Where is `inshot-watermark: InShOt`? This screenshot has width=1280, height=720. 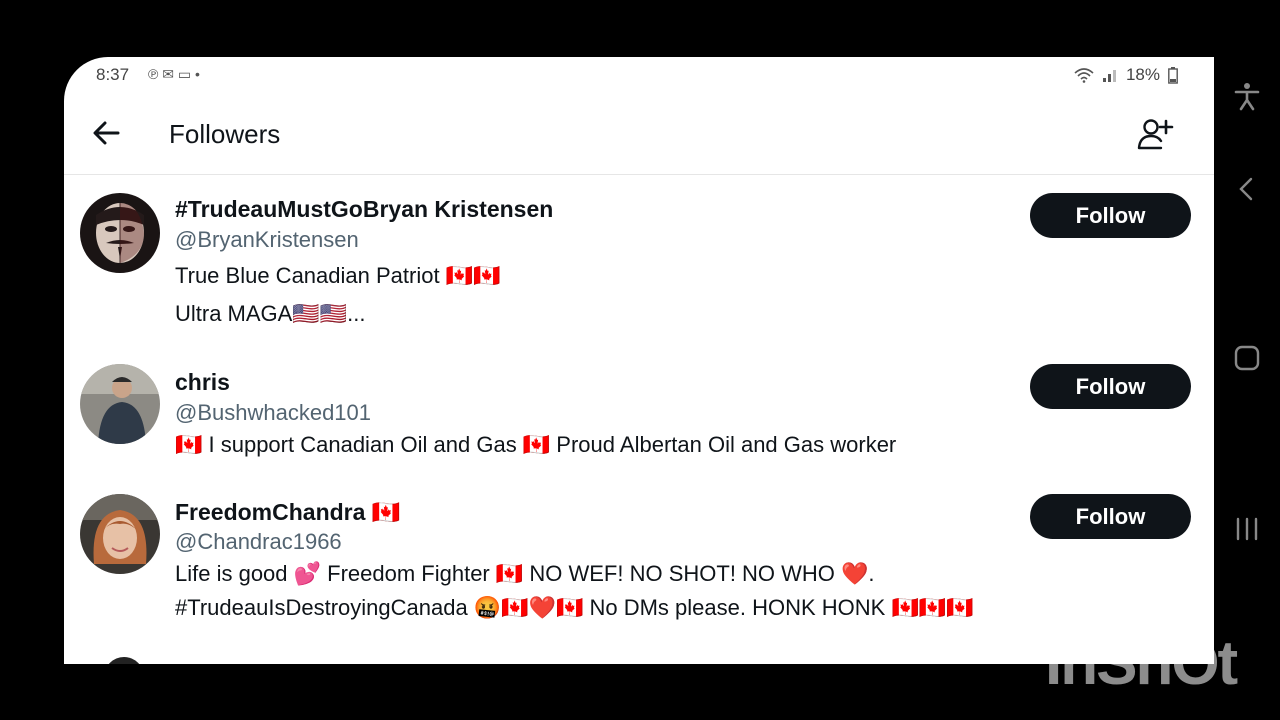 inshot-watermark: InShOt is located at coordinates (1141, 663).